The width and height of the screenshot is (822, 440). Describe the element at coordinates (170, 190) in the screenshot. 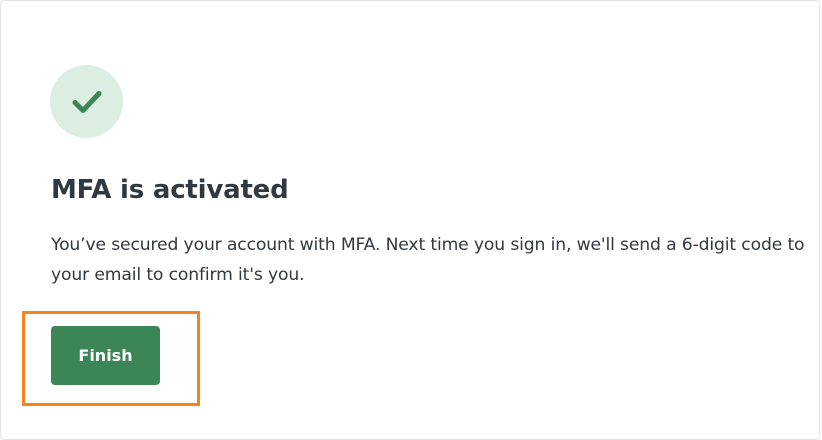

I see `page-title: MFA is activated` at that location.